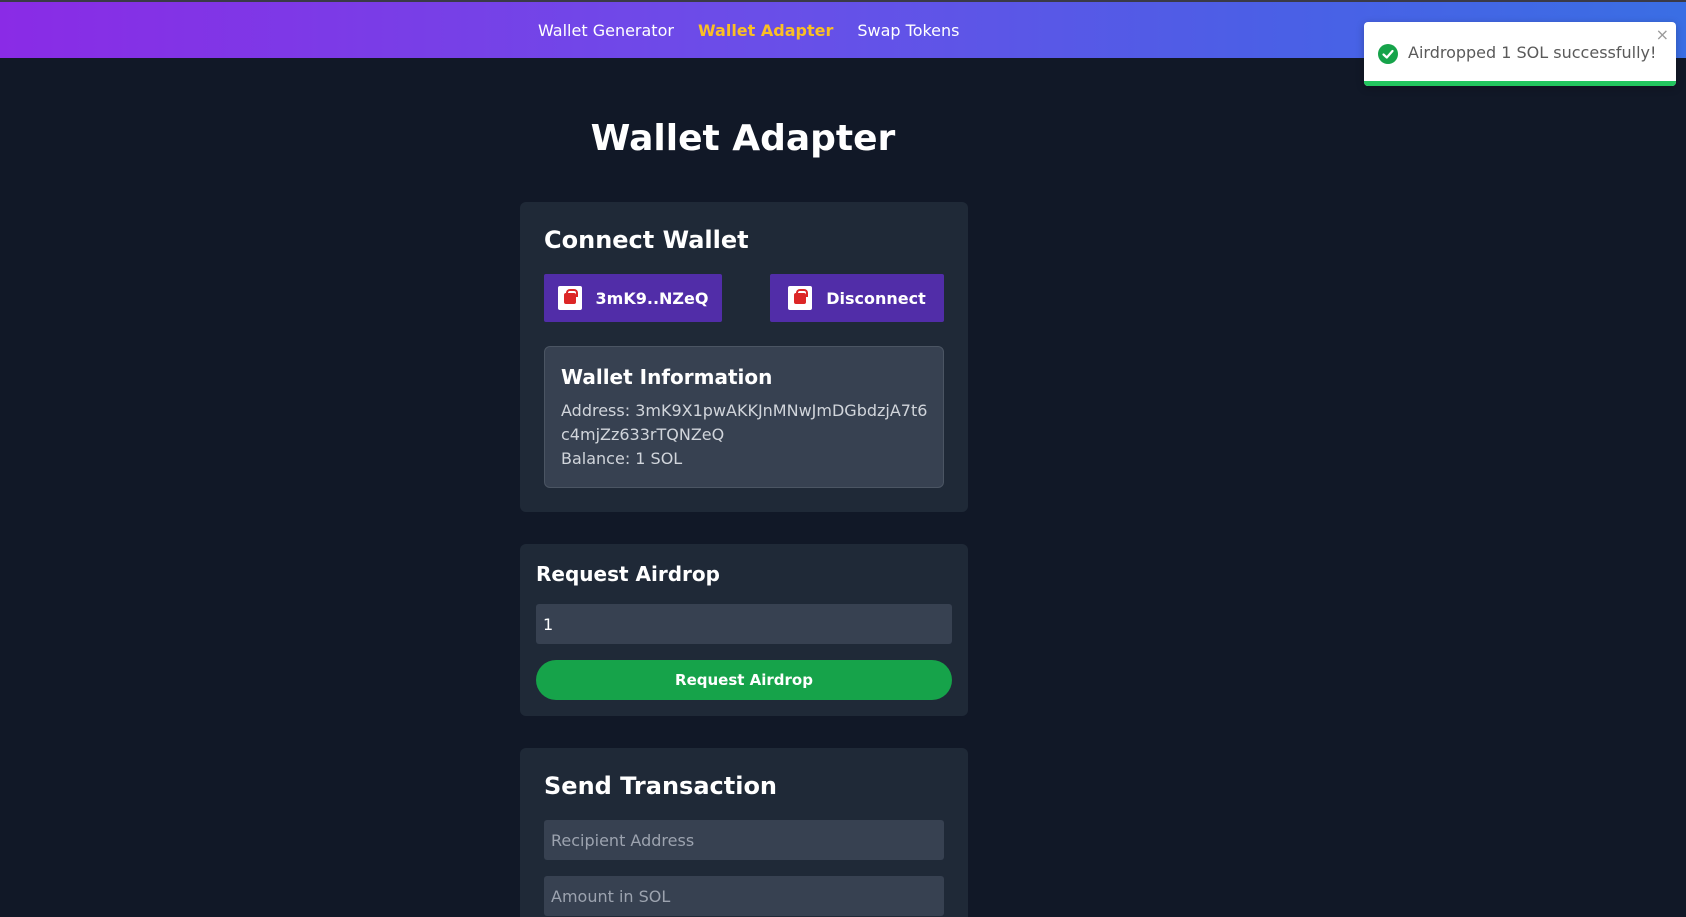  Describe the element at coordinates (643, 434) in the screenshot. I see `wallet-address-text-cont: c4mjZz633rTQNZeQ` at that location.